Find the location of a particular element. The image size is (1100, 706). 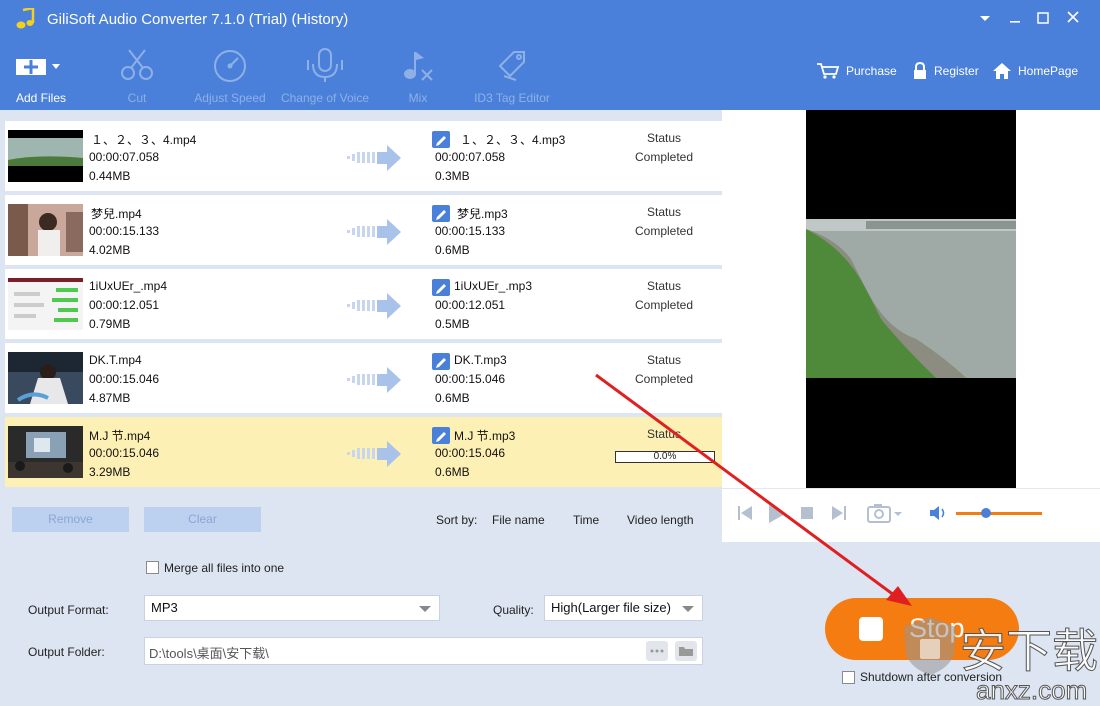

adjust-speed-label: Adjust Speed is located at coordinates (230, 98).